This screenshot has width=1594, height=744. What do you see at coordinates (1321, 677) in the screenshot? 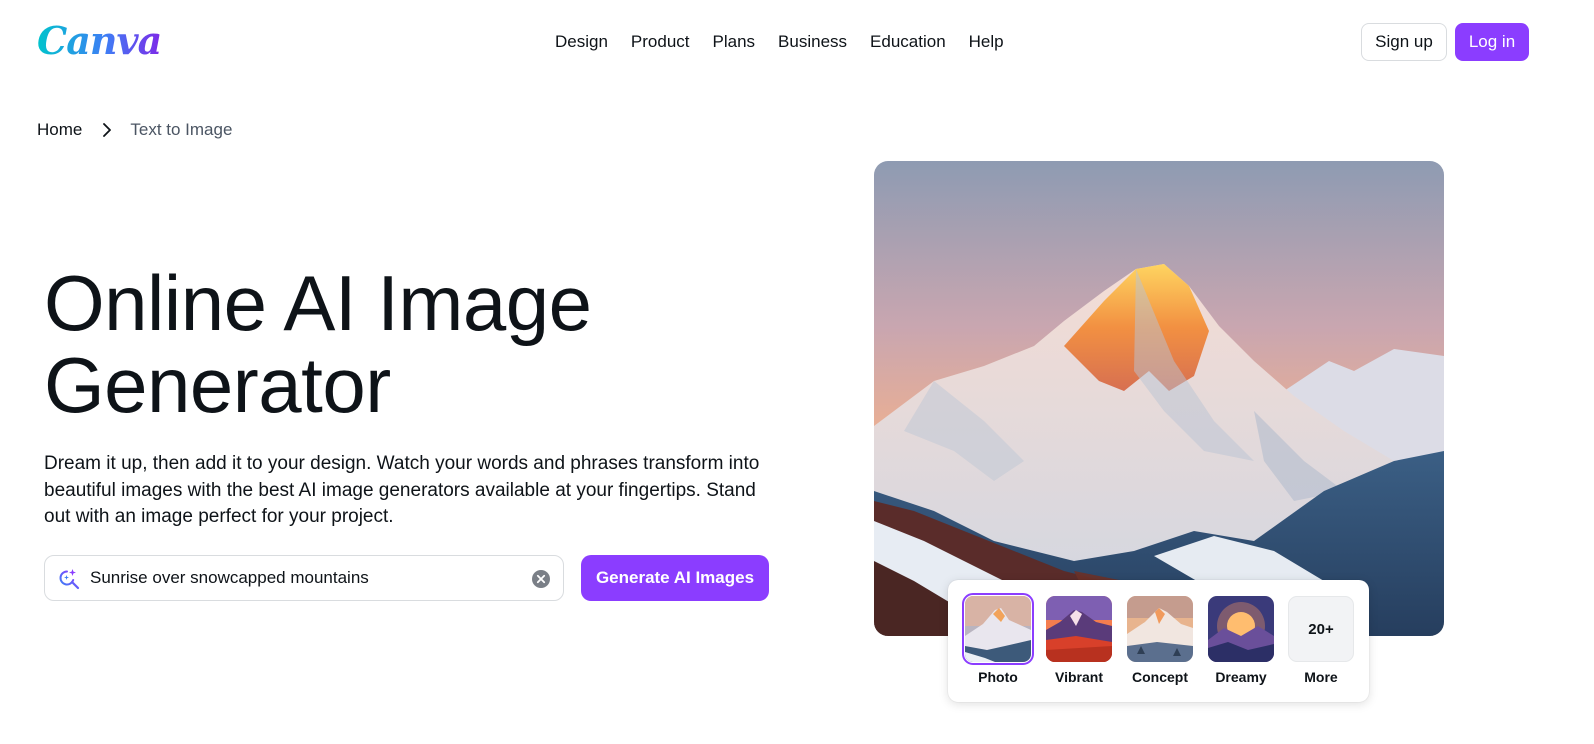
I see `style-label-more: More` at bounding box center [1321, 677].